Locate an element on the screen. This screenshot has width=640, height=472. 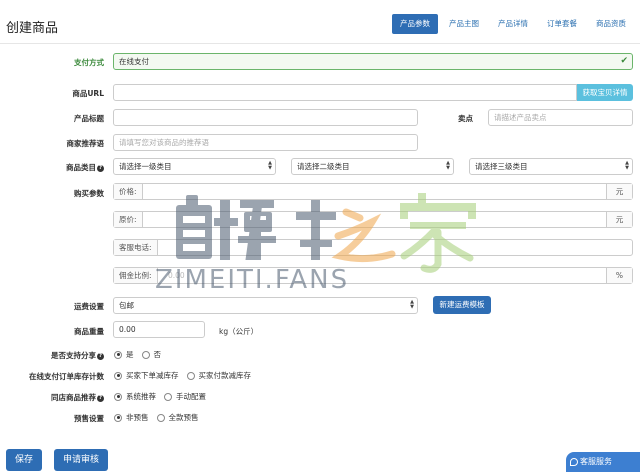
original-price-label: 原价: is located at coordinates (128, 219).